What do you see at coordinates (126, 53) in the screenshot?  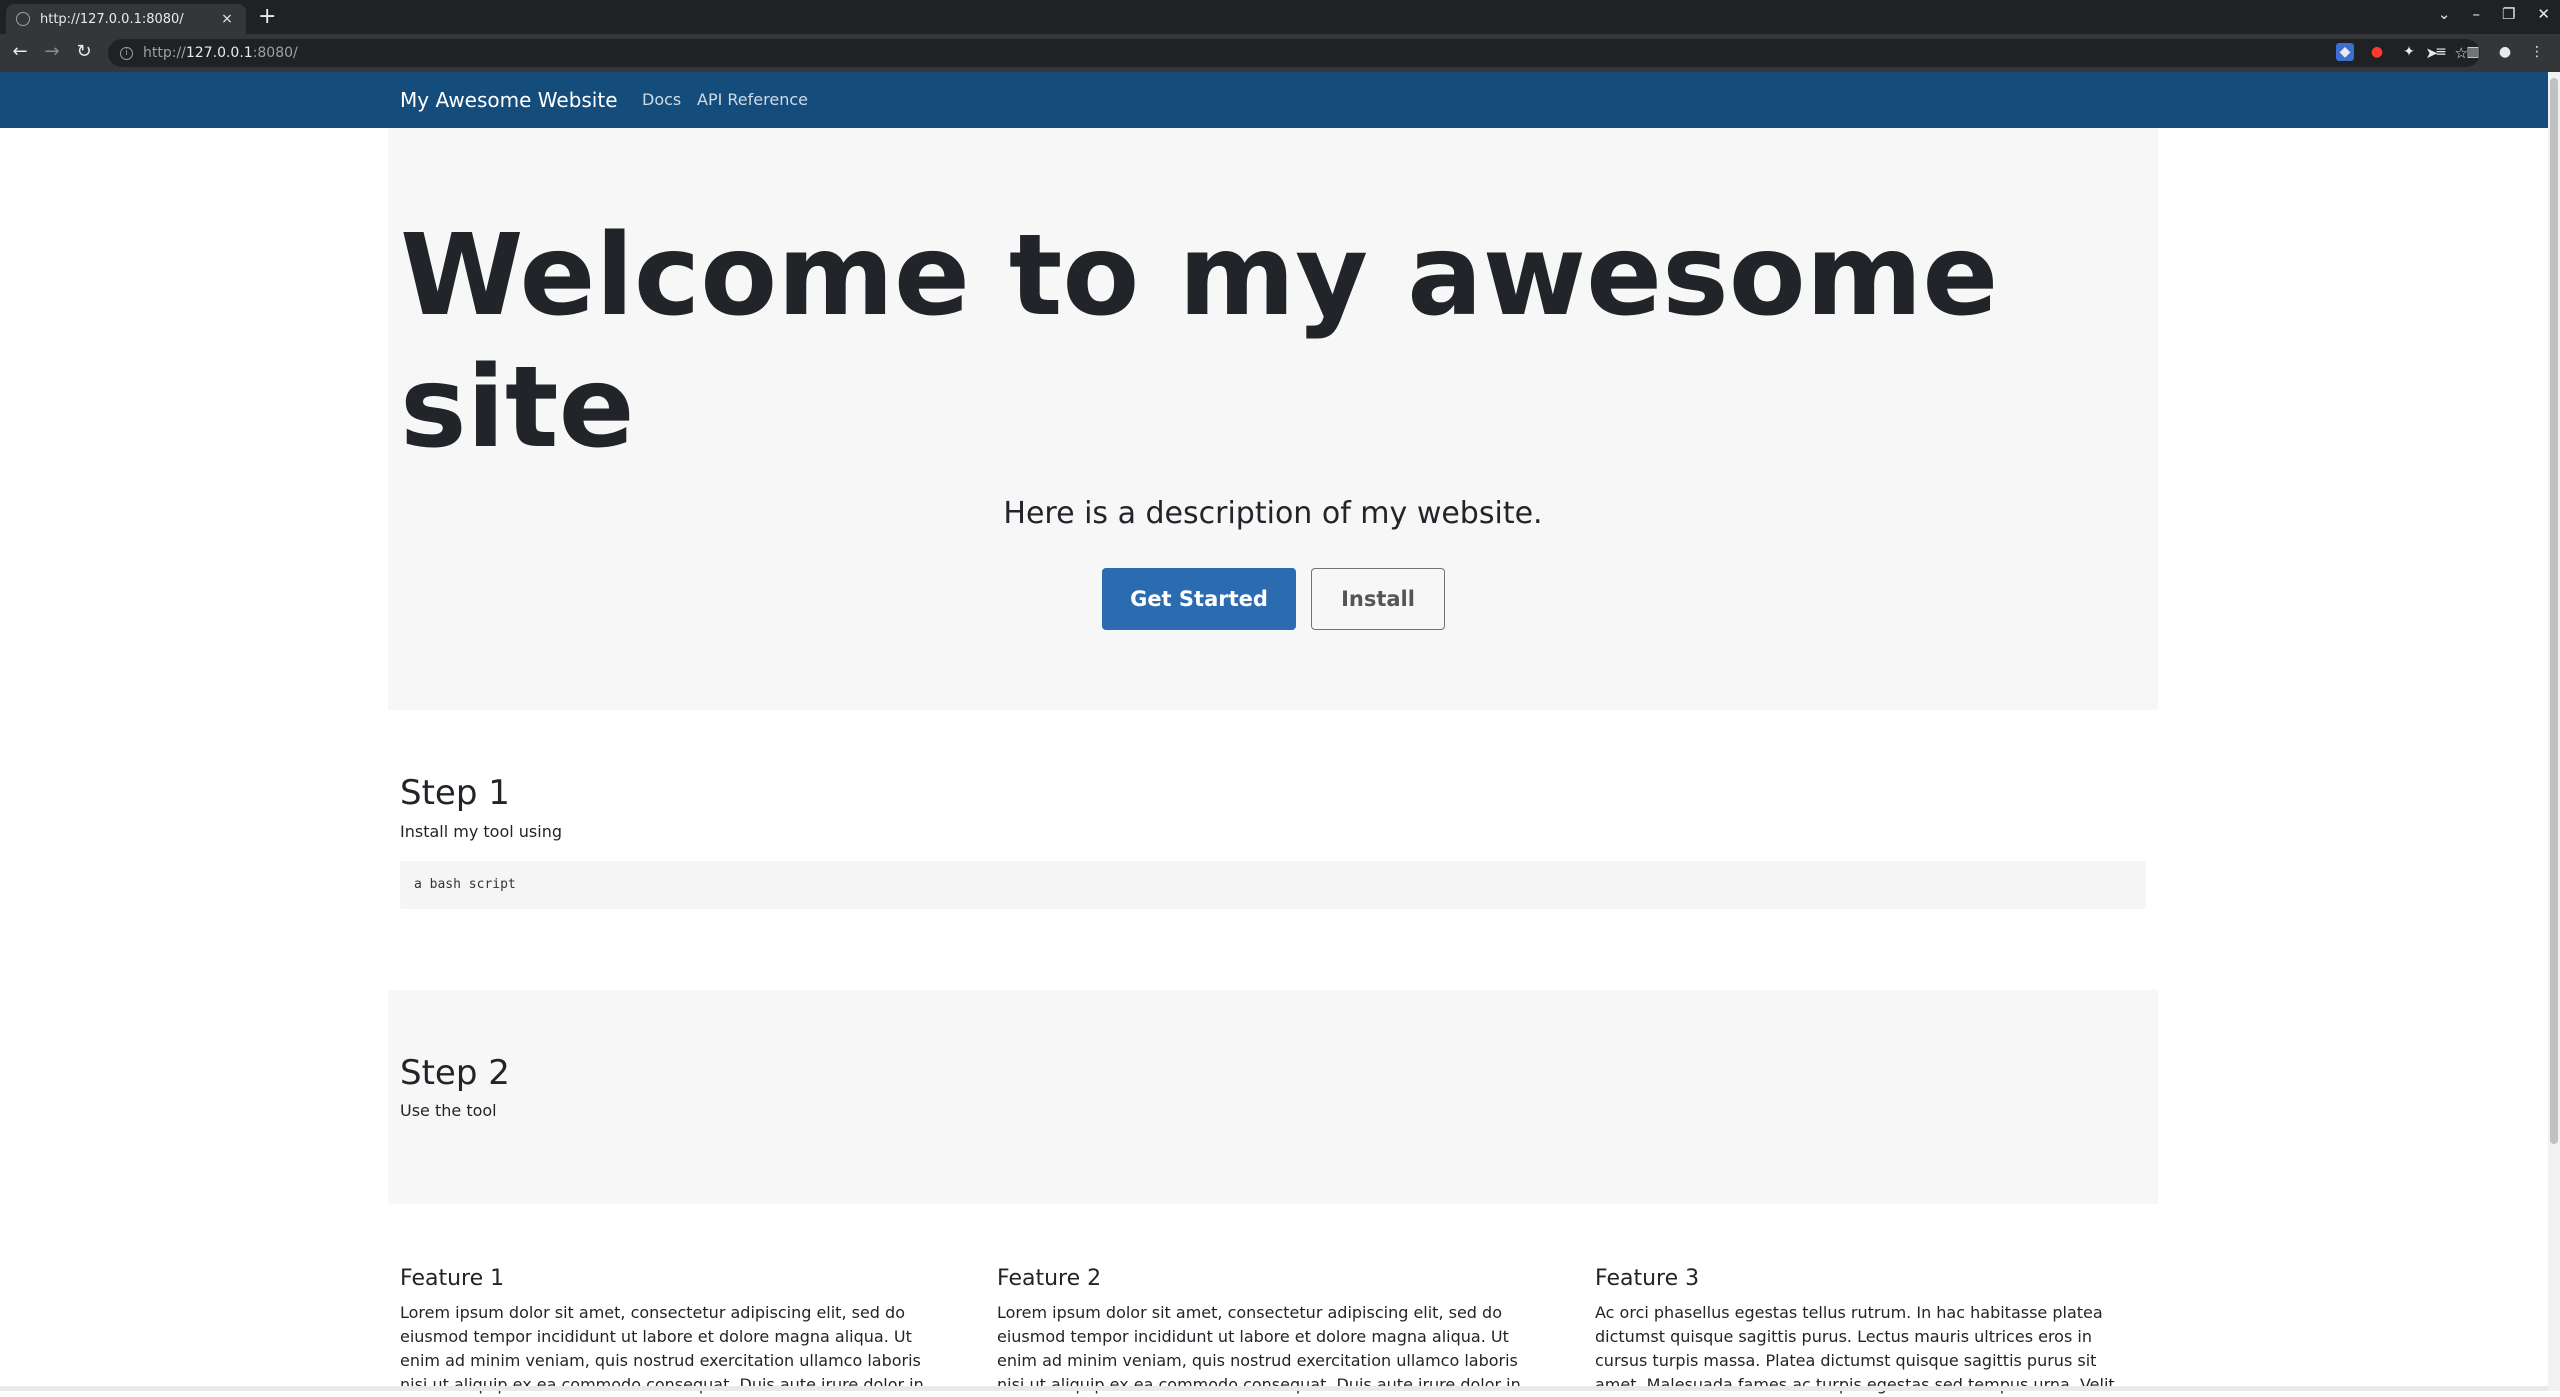 I see `site-info-icon: i` at bounding box center [126, 53].